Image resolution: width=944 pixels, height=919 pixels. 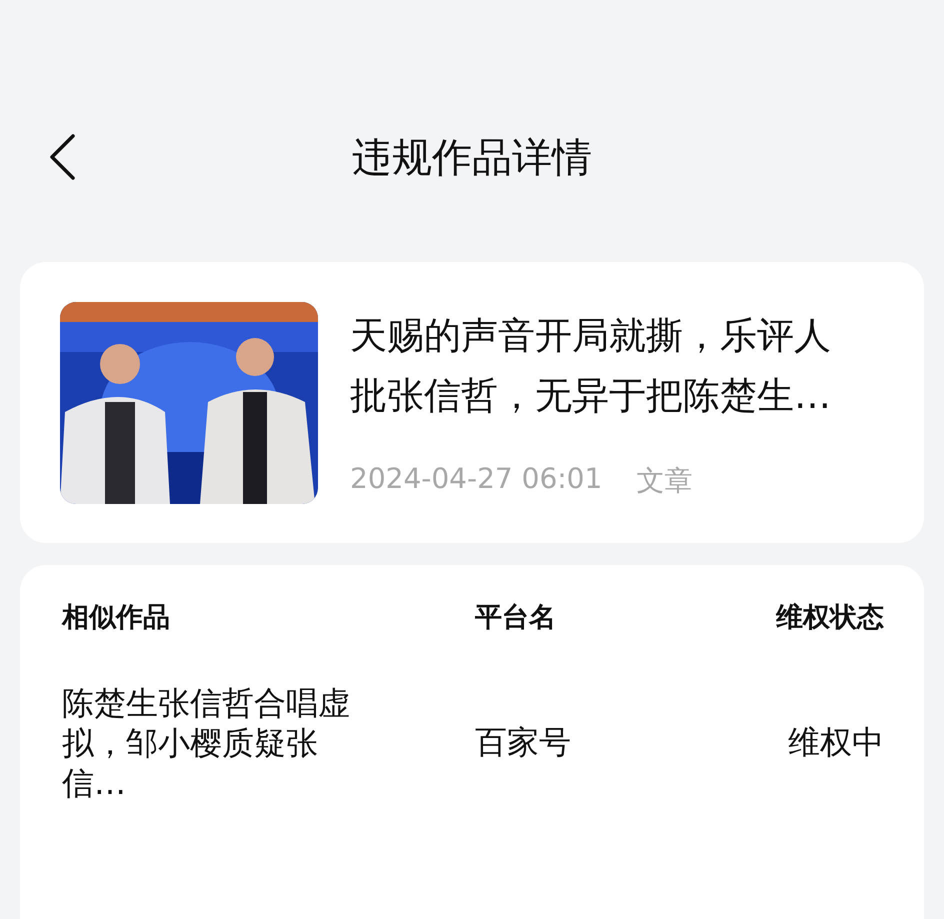 I want to click on column-header: 相似作品, so click(x=116, y=618).